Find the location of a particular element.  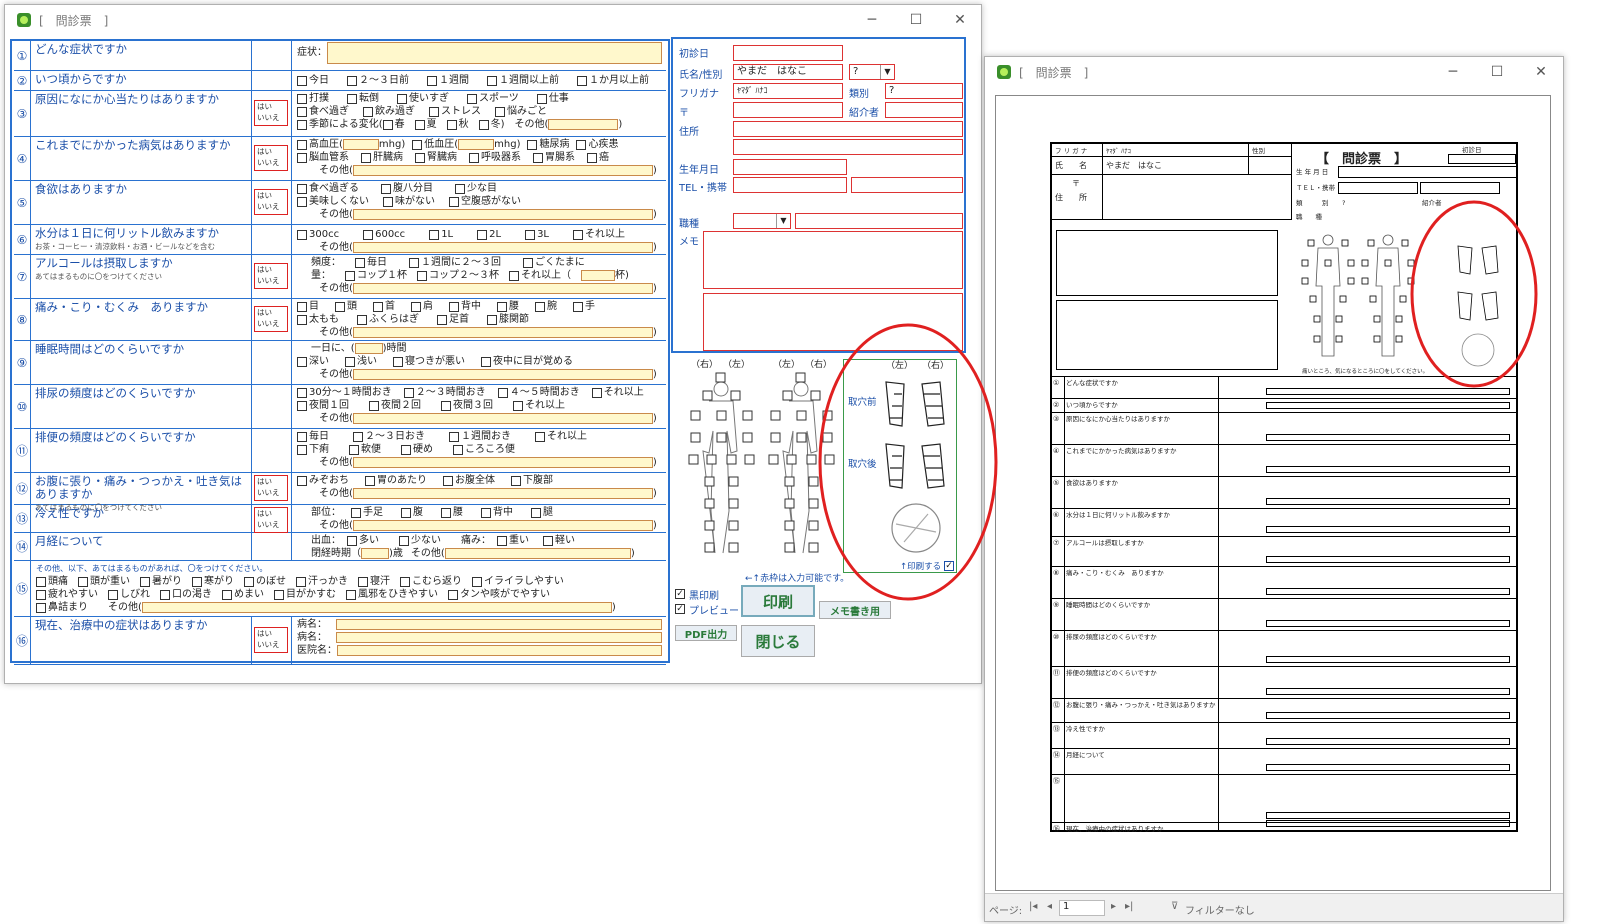

close-form-button: 閉じる is located at coordinates (778, 641).